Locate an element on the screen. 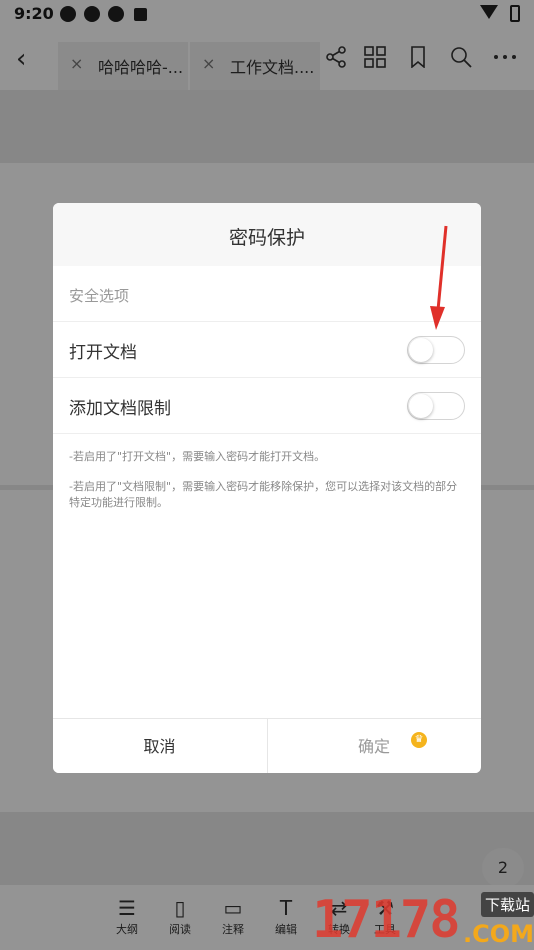  confirm-button: 确定 is located at coordinates (373, 746).